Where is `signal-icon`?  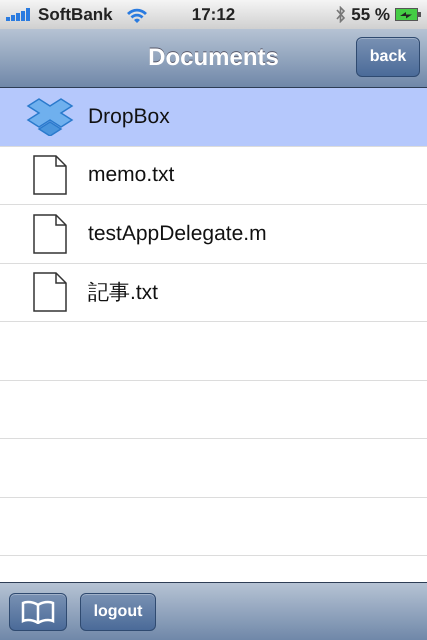 signal-icon is located at coordinates (19, 14).